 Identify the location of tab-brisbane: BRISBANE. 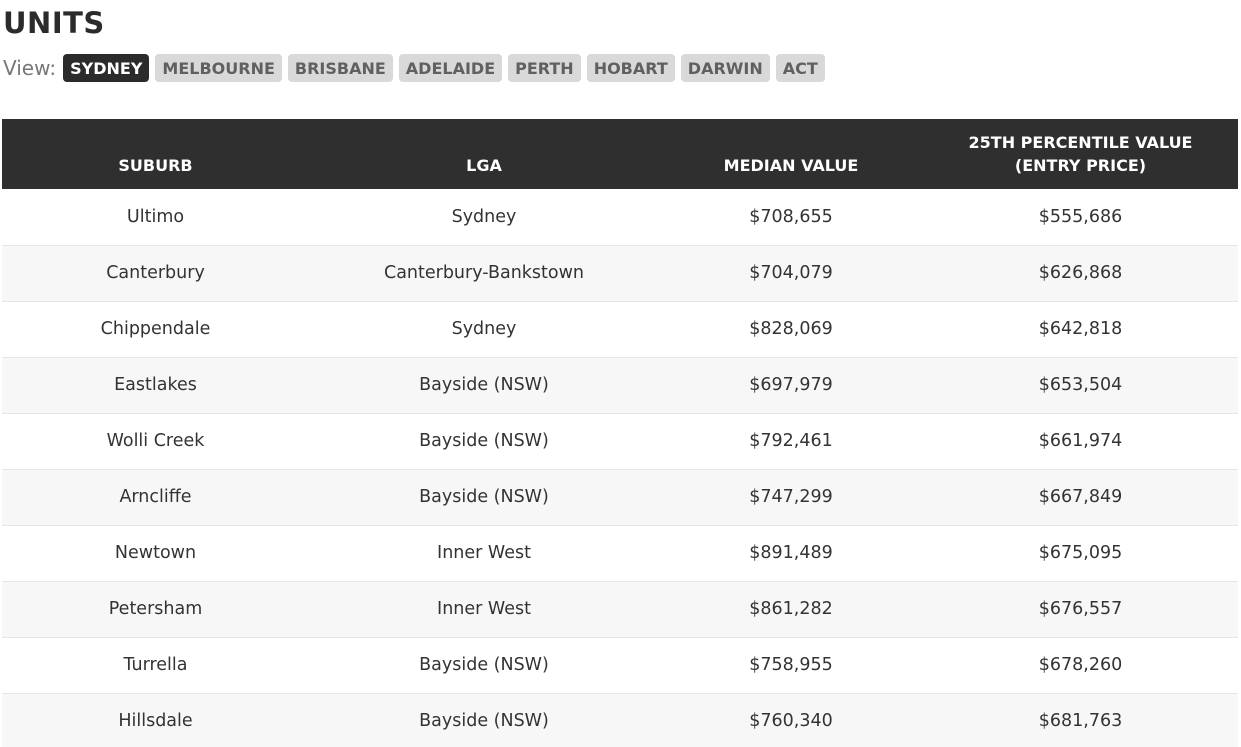
(340, 68).